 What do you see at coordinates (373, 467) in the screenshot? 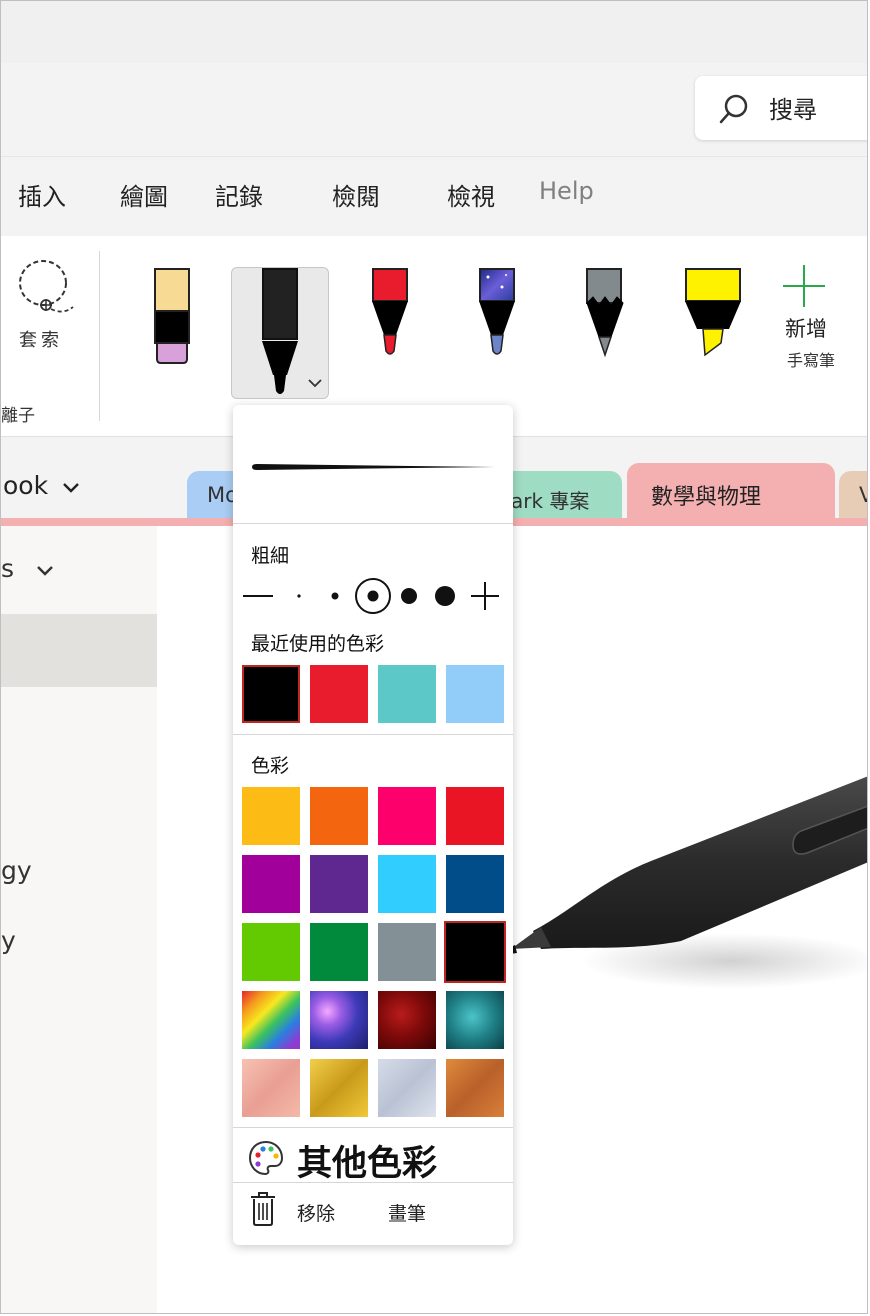
I see `stroke-preview` at bounding box center [373, 467].